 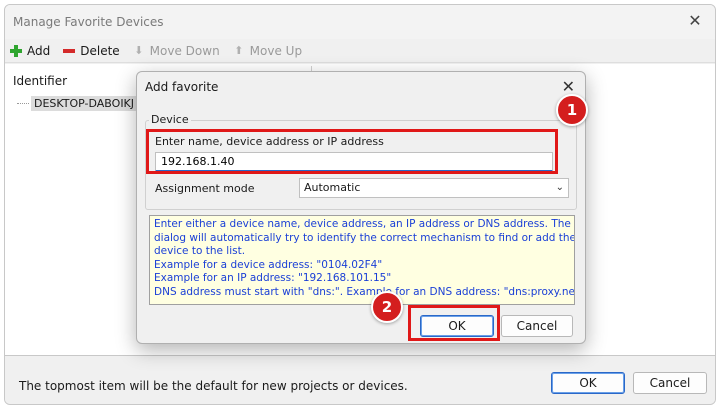 I want to click on window-title: Manage Favorite Devices, so click(x=88, y=22).